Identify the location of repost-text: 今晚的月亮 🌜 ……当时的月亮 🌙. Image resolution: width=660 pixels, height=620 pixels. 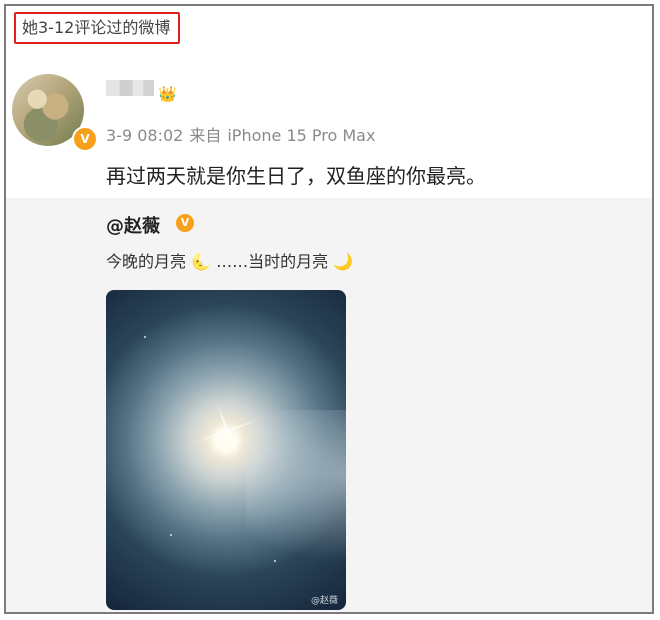
(229, 260).